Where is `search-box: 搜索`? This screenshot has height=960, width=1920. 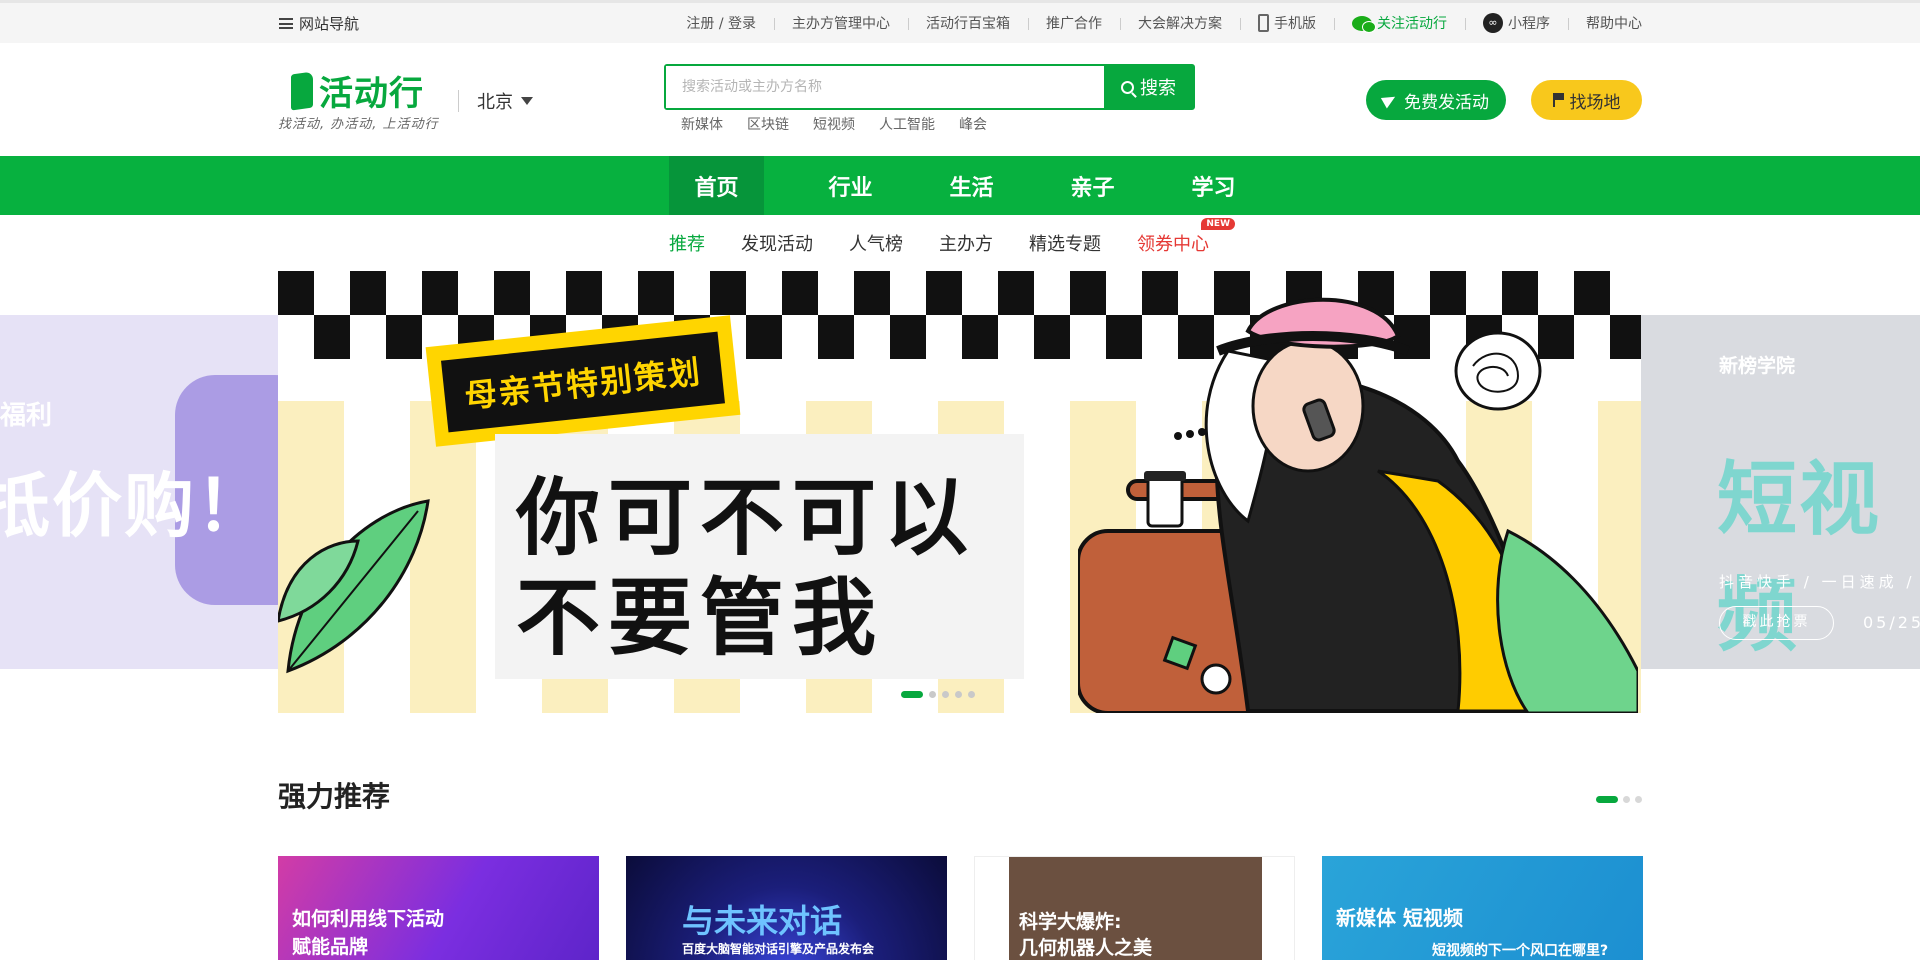 search-box: 搜索 is located at coordinates (929, 87).